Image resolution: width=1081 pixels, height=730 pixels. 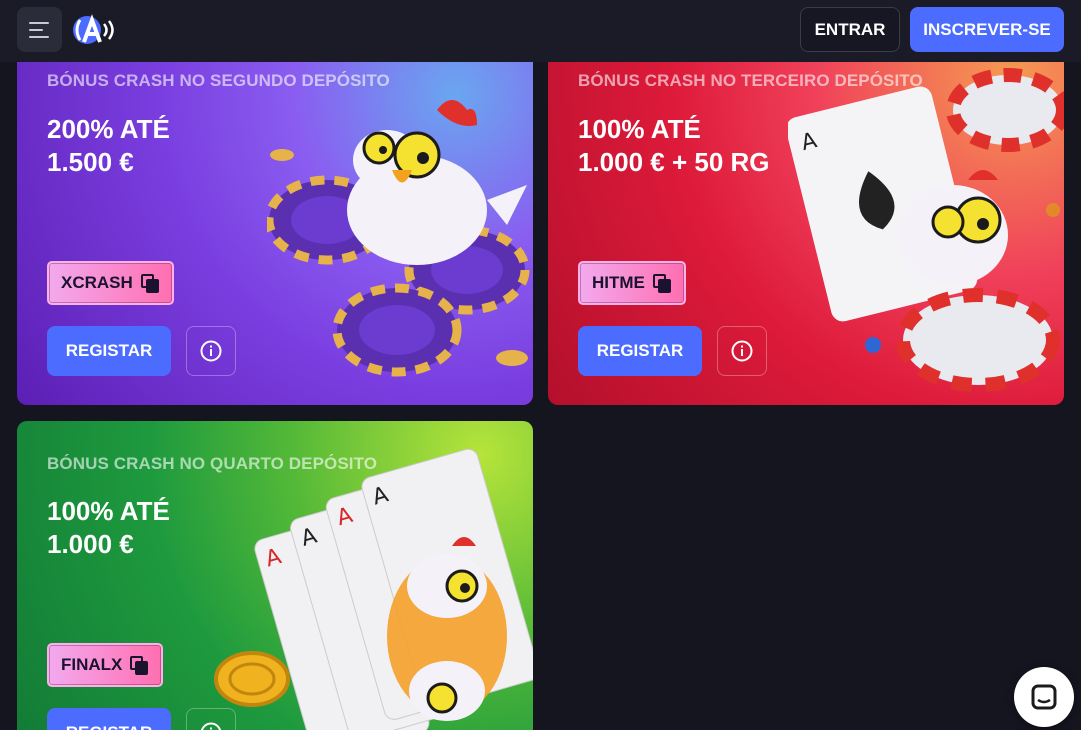 What do you see at coordinates (850, 29) in the screenshot?
I see `login-button: ENTRAR` at bounding box center [850, 29].